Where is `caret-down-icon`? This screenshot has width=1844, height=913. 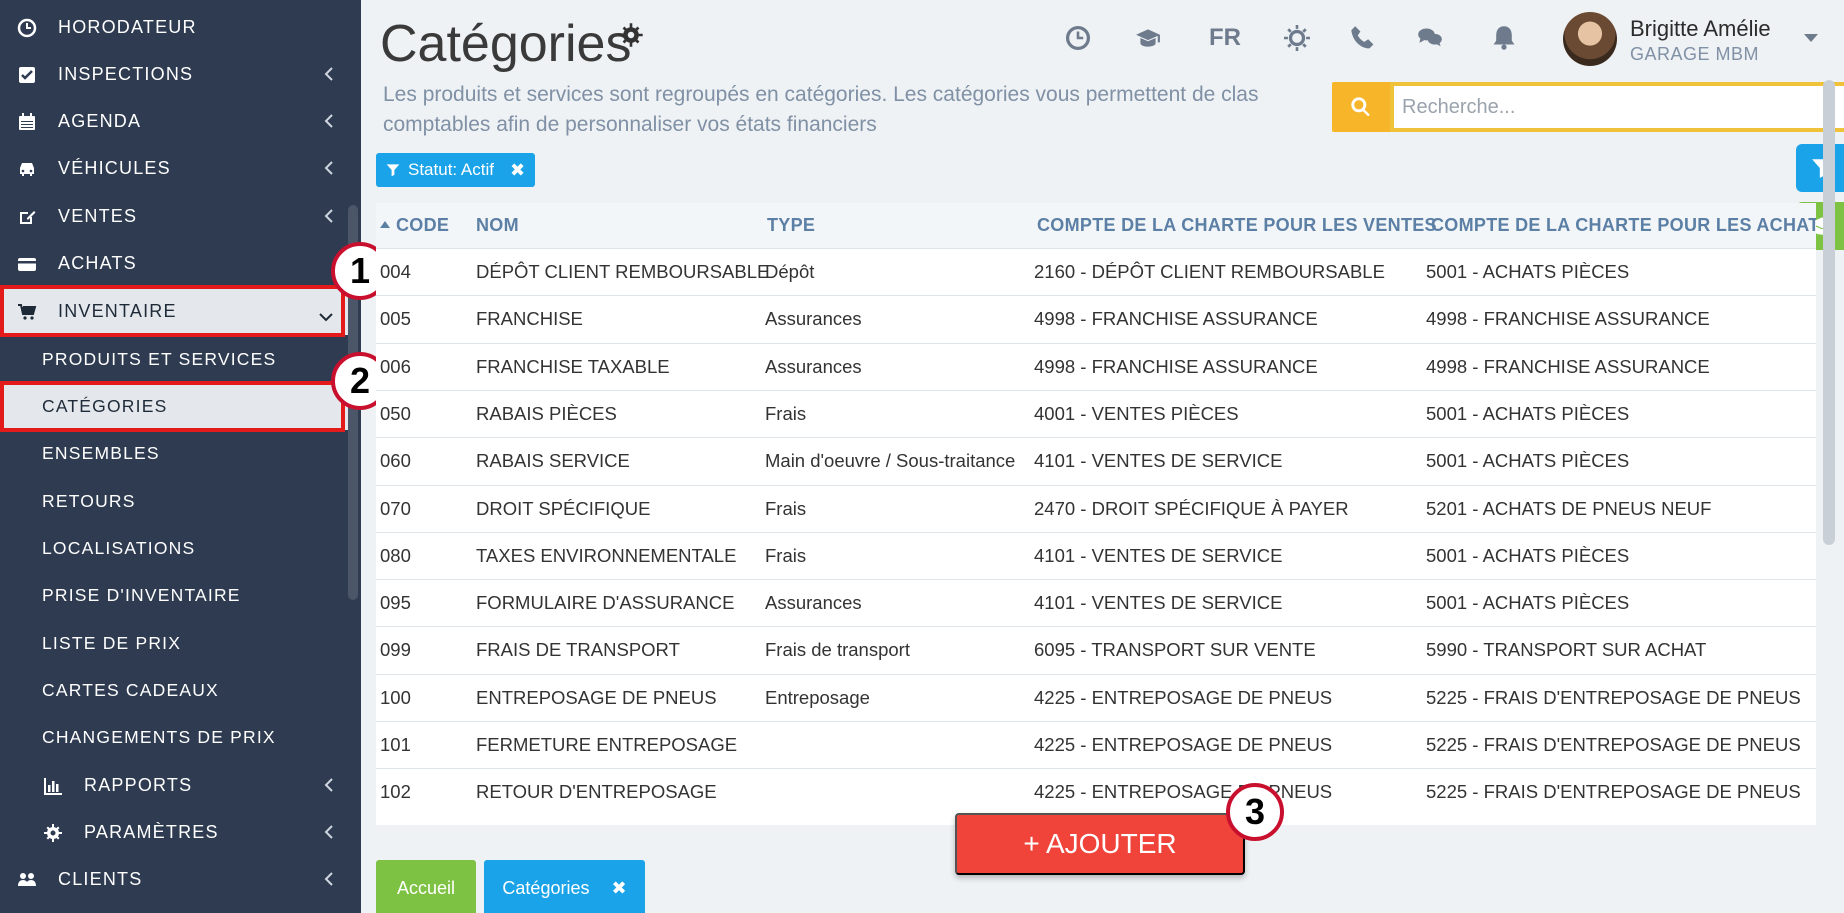
caret-down-icon is located at coordinates (1811, 38).